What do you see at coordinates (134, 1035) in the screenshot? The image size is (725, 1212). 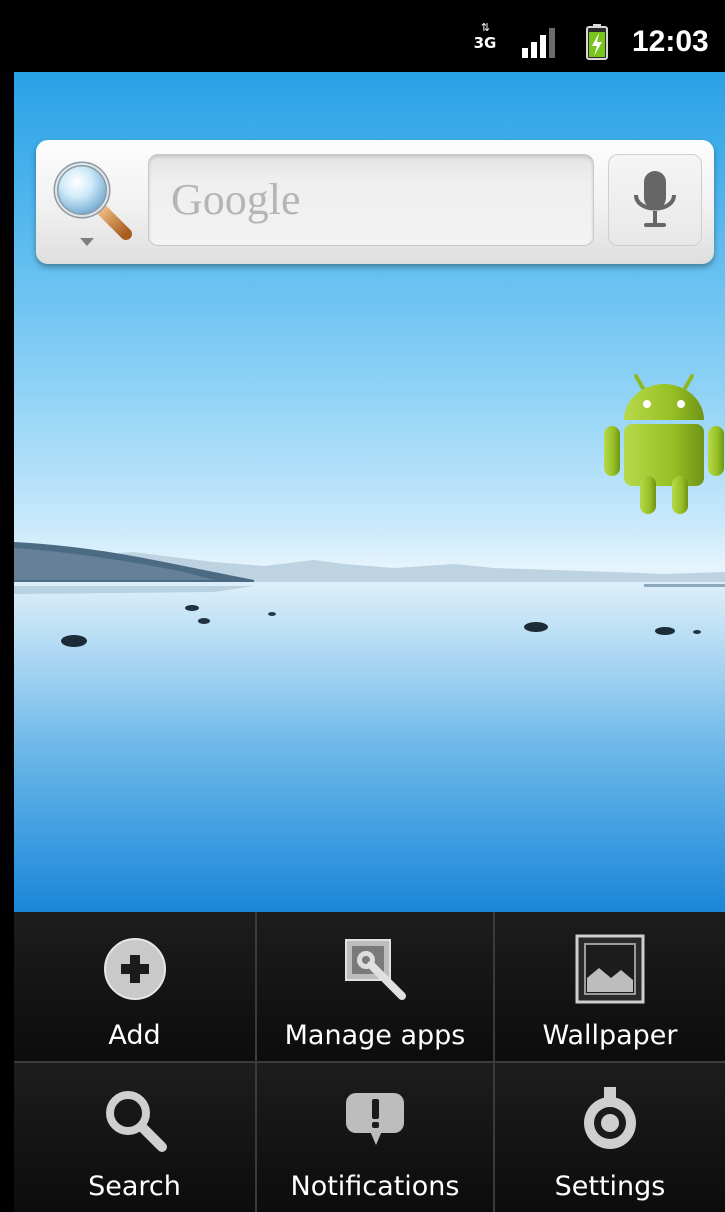 I see `menu-item-label: Add` at bounding box center [134, 1035].